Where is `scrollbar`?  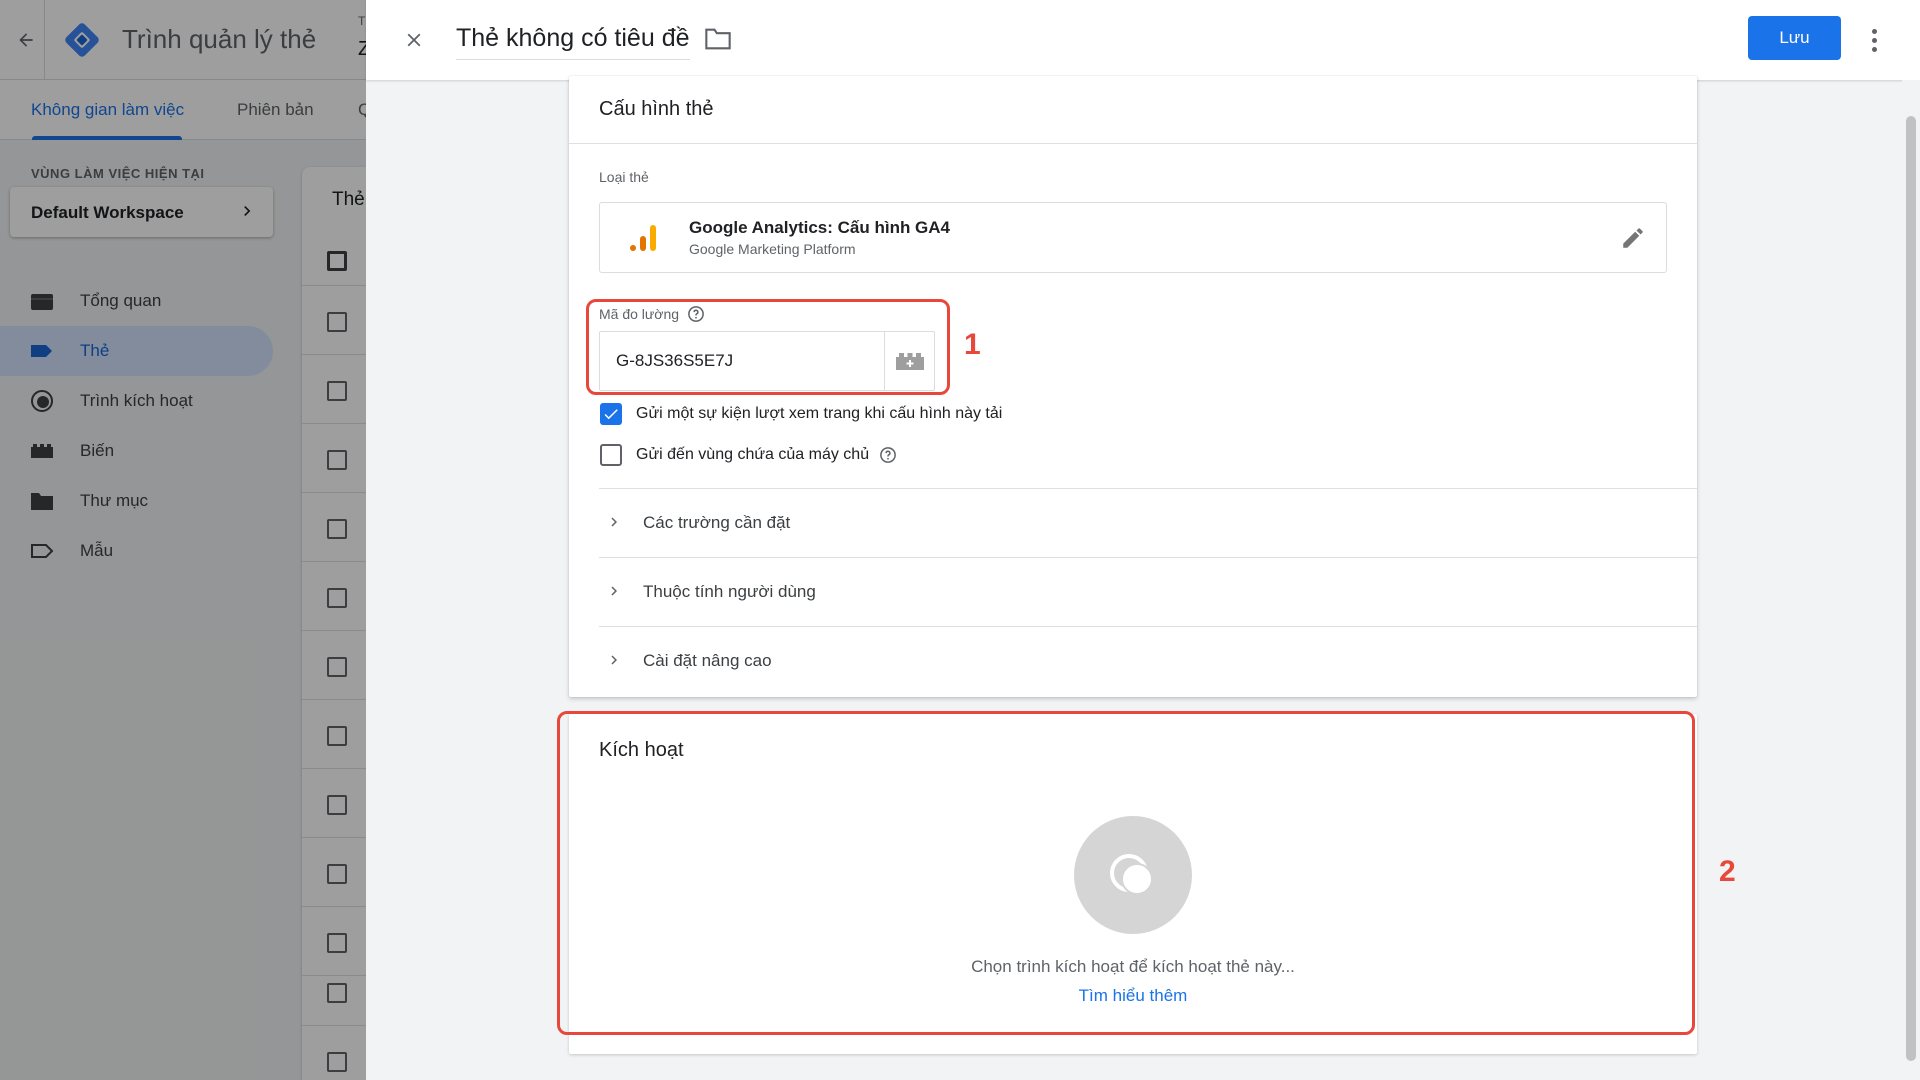 scrollbar is located at coordinates (1911, 580).